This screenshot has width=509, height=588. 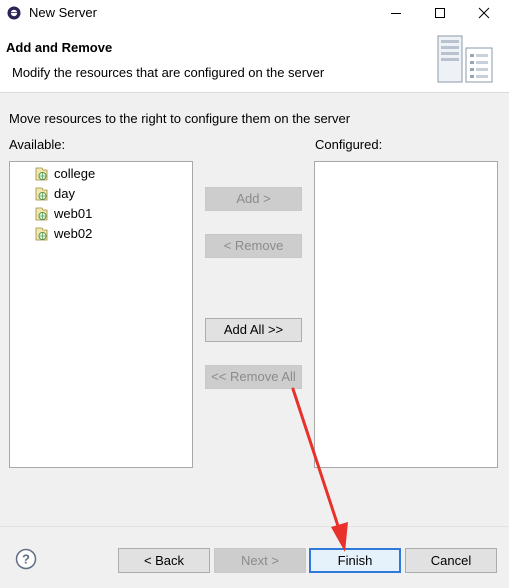 I want to click on remove-all-button: << Remove All, so click(x=253, y=377).